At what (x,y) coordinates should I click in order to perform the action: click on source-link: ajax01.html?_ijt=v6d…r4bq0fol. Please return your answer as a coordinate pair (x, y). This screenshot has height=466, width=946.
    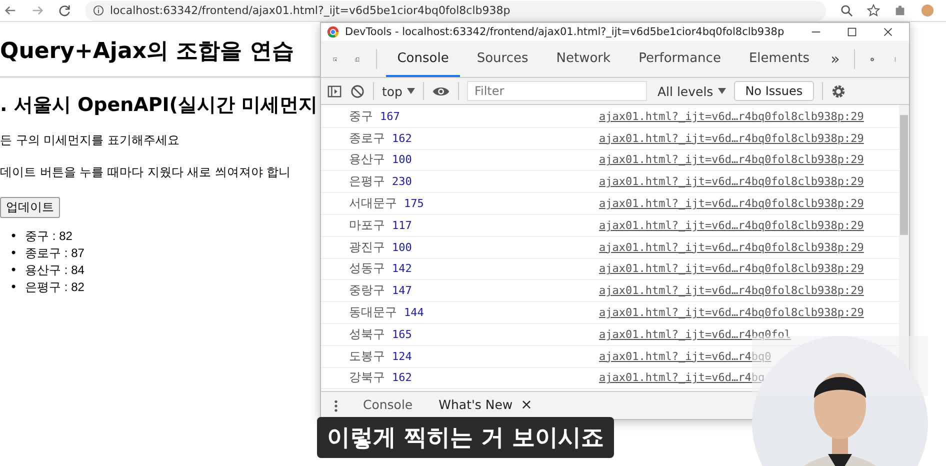
    Looking at the image, I should click on (695, 334).